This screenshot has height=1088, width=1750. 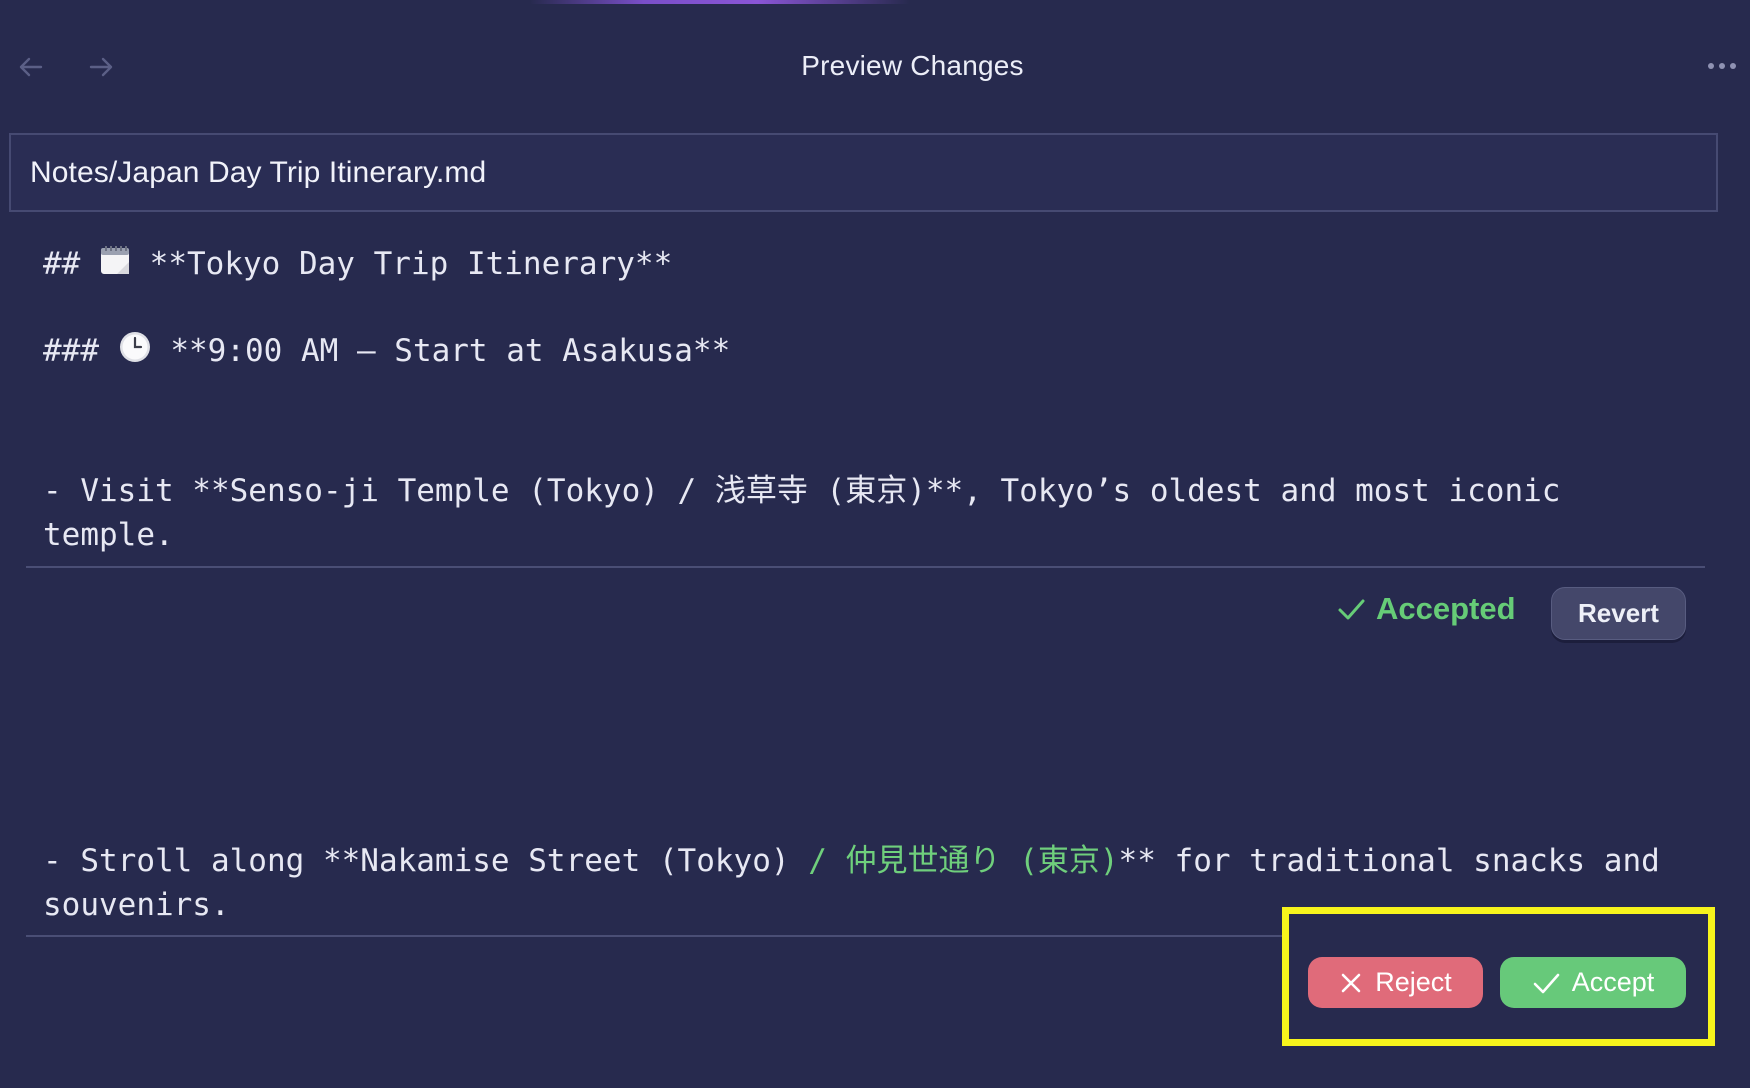 I want to click on title-bar: Preview Changes, so click(x=875, y=60).